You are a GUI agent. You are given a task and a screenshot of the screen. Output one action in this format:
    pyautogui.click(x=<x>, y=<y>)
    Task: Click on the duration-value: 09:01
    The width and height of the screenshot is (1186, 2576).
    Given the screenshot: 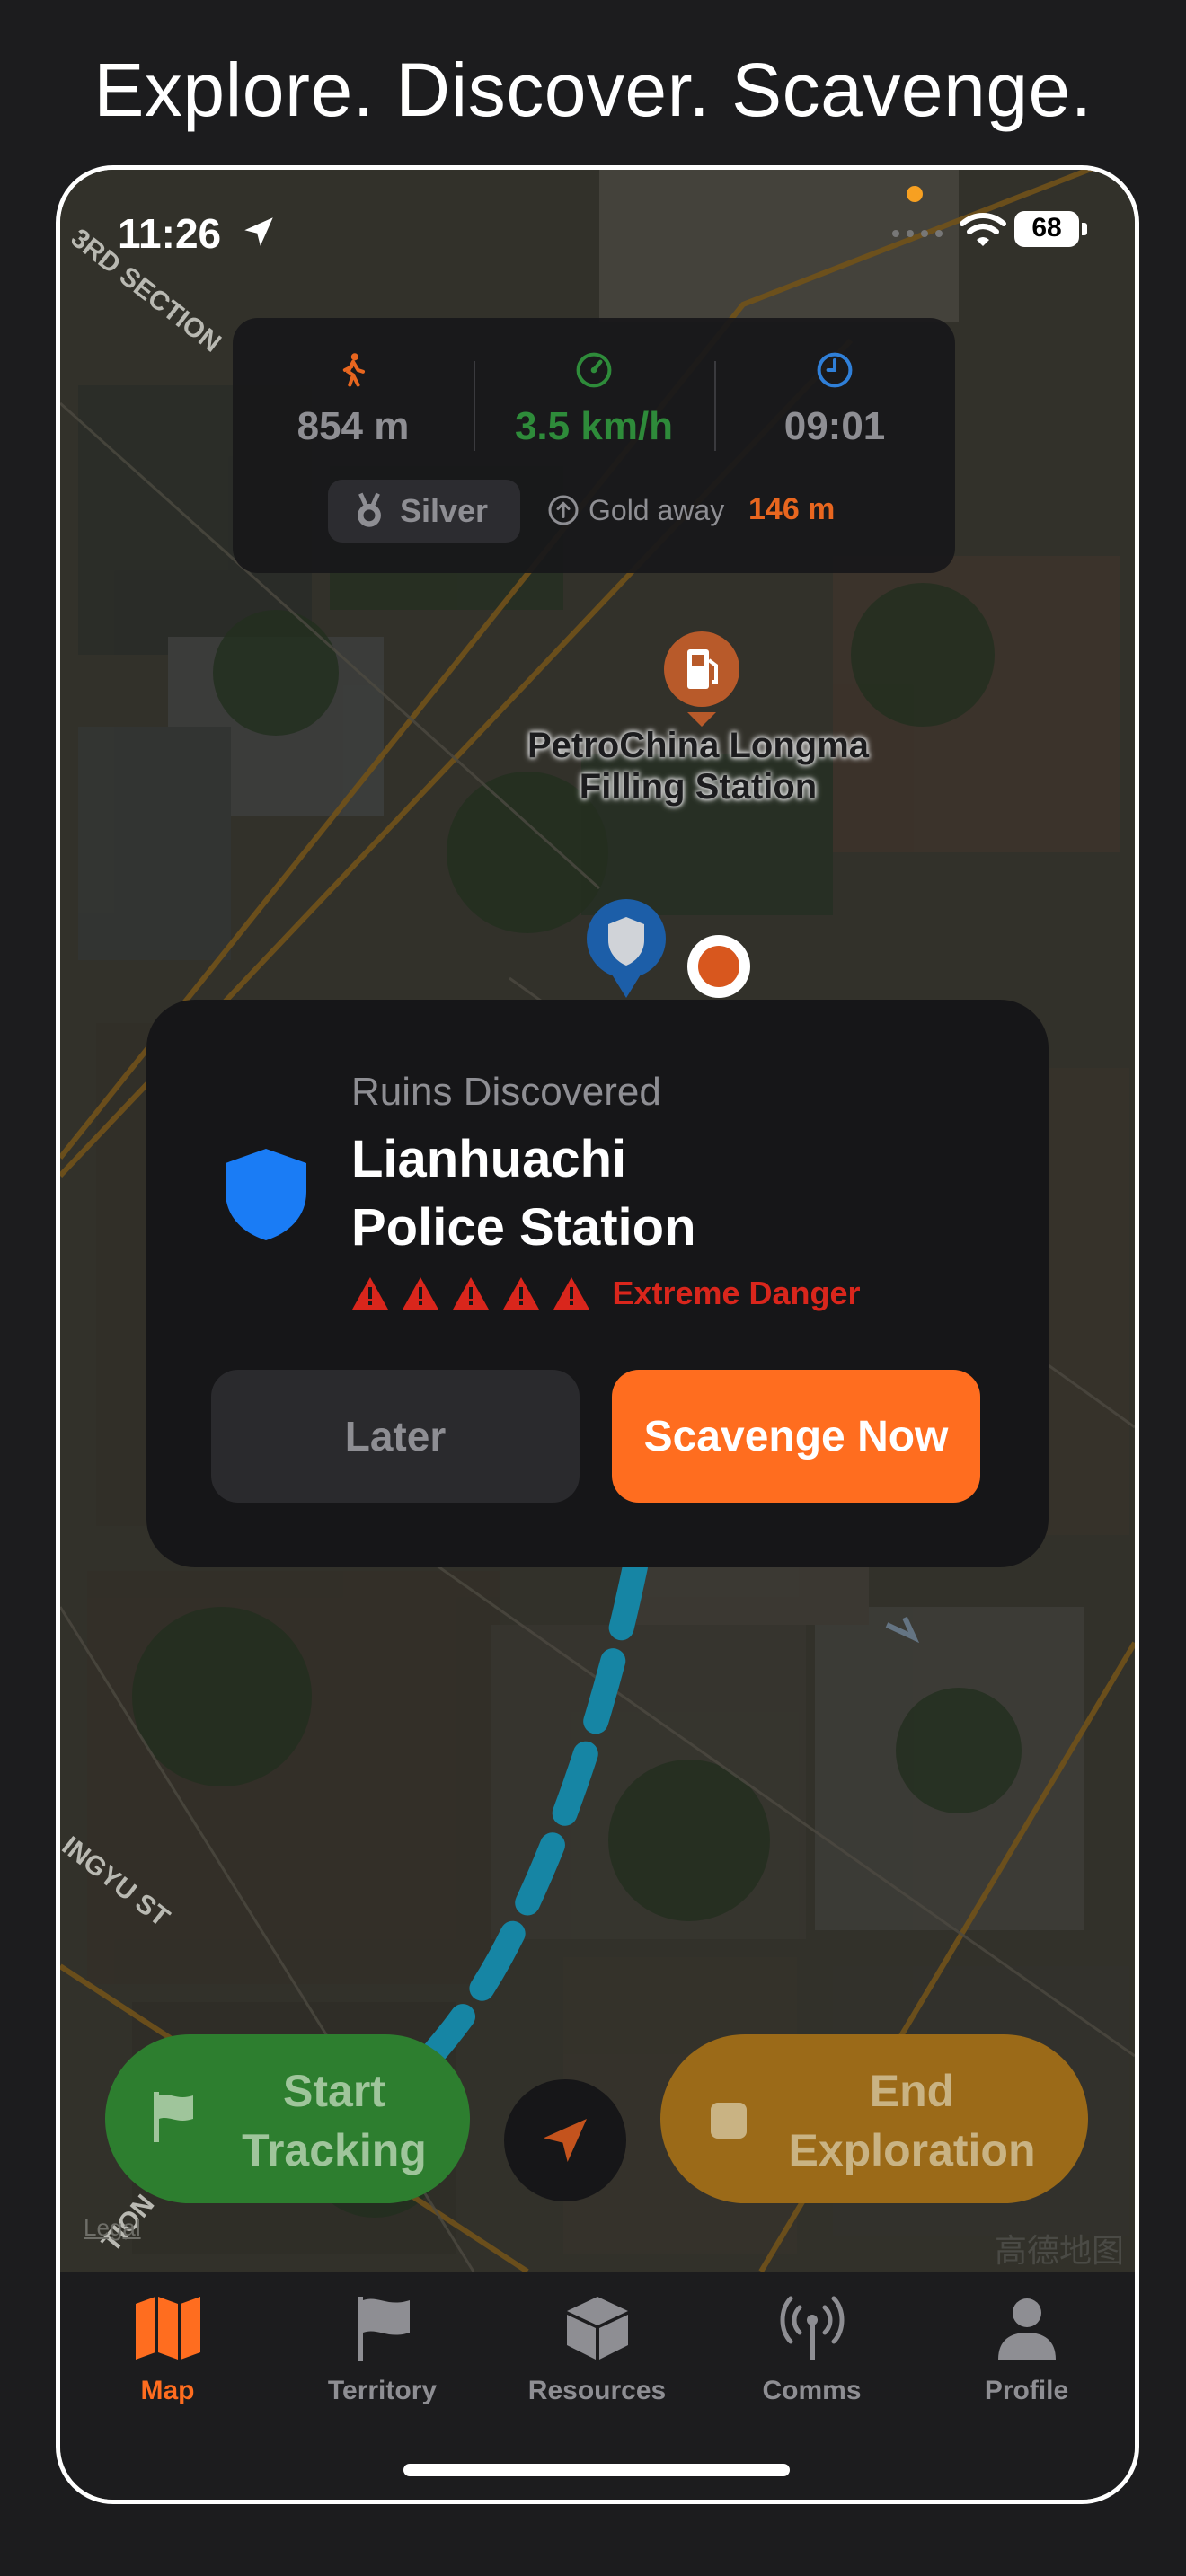 What is the action you would take?
    pyautogui.click(x=834, y=426)
    